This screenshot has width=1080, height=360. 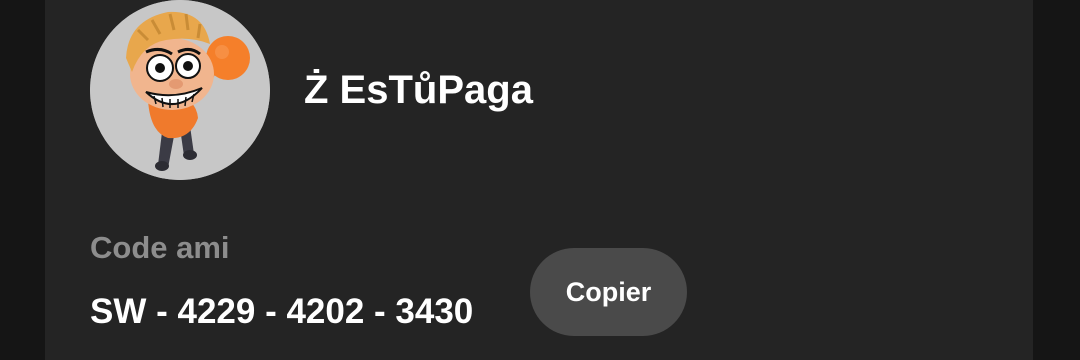 What do you see at coordinates (282, 311) in the screenshot?
I see `friend-code-value: SW - 4229 - 4202 - 3430` at bounding box center [282, 311].